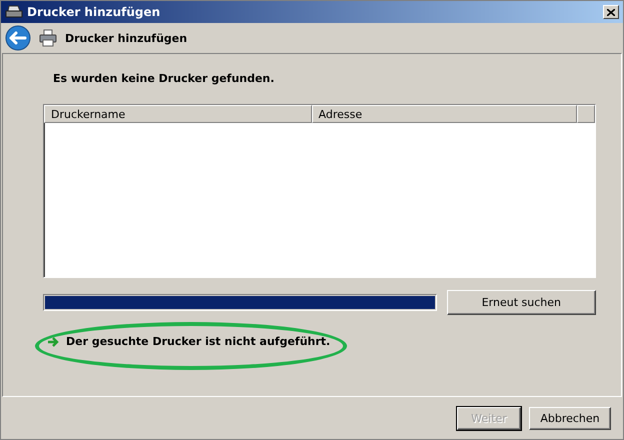  Describe the element at coordinates (198, 341) in the screenshot. I see `printer-not-listed-link: Der gesuchte Drucker ist nicht aufgeführt.` at that location.